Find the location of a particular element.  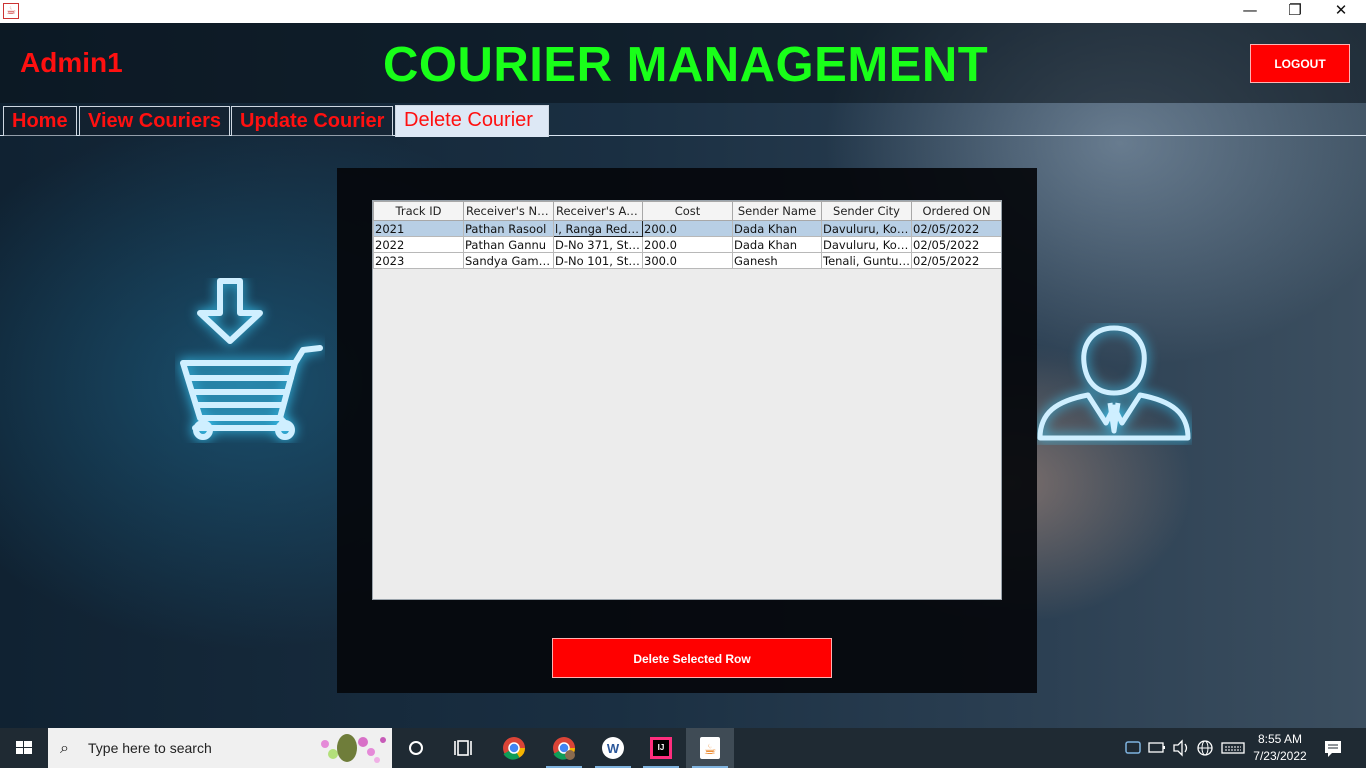

search-placeholder: Type here to search is located at coordinates (150, 748).